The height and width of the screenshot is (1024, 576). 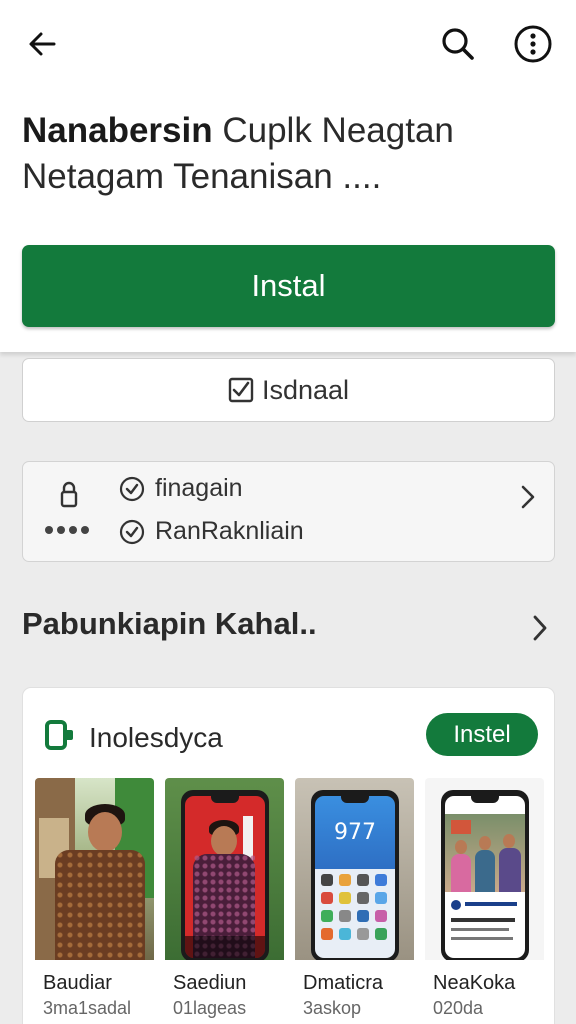 What do you see at coordinates (156, 737) in the screenshot?
I see `card-app-name: Inolesdyca` at bounding box center [156, 737].